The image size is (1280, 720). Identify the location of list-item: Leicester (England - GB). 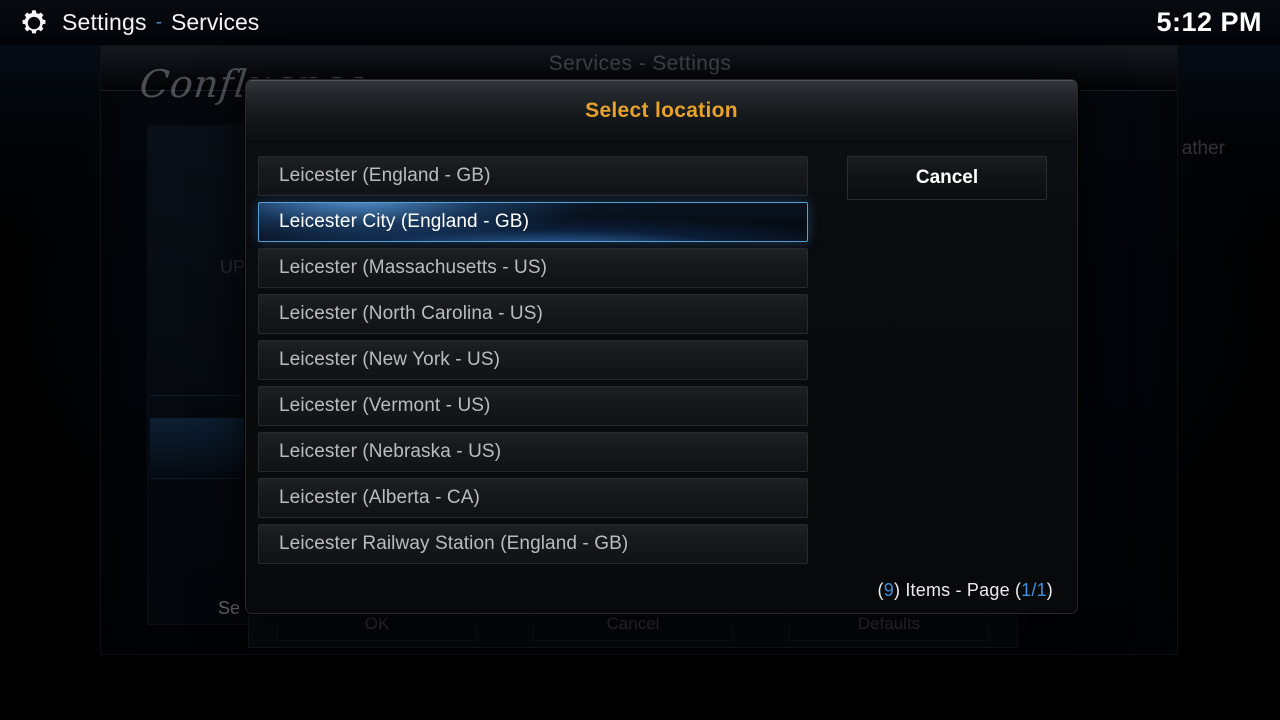
(533, 176).